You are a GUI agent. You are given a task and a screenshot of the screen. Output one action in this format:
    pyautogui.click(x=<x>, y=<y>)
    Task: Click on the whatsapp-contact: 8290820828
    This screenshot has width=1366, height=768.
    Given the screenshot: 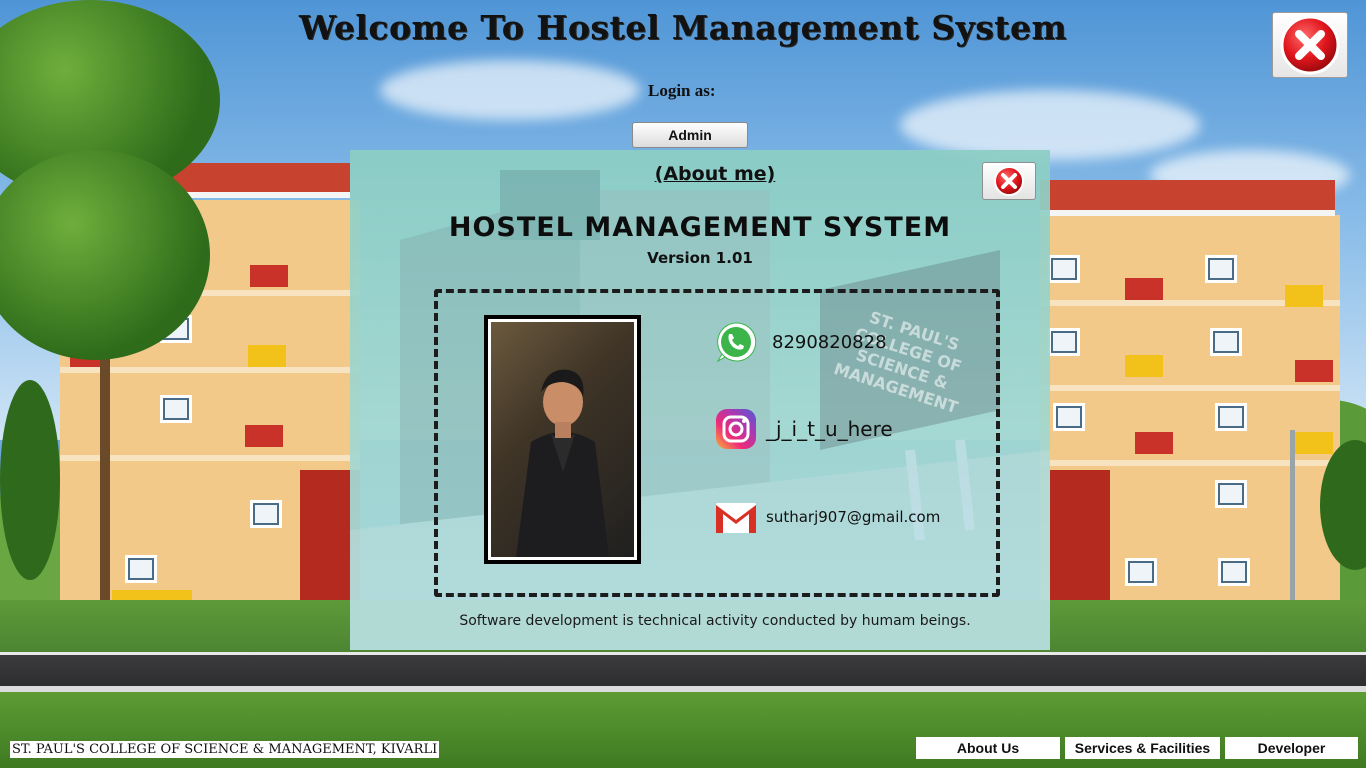 What is the action you would take?
    pyautogui.click(x=800, y=342)
    